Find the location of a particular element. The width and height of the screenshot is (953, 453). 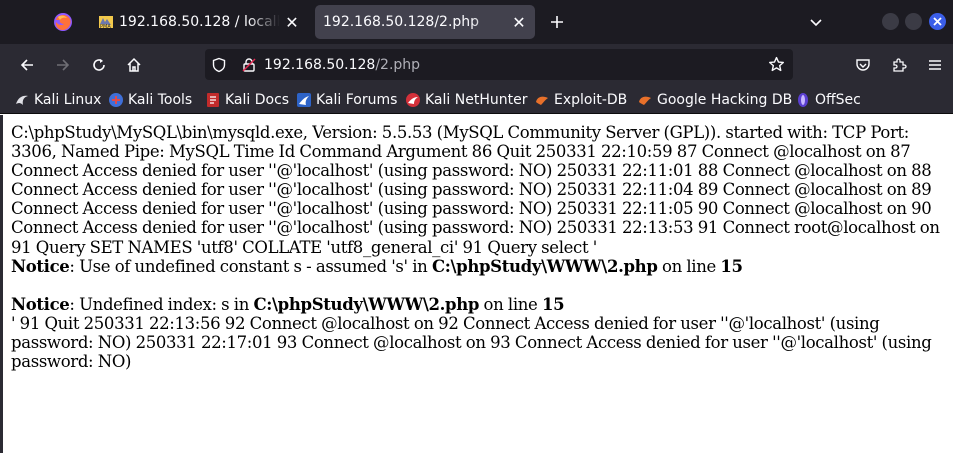

bookmark-label: Google Hacking DB is located at coordinates (725, 100).